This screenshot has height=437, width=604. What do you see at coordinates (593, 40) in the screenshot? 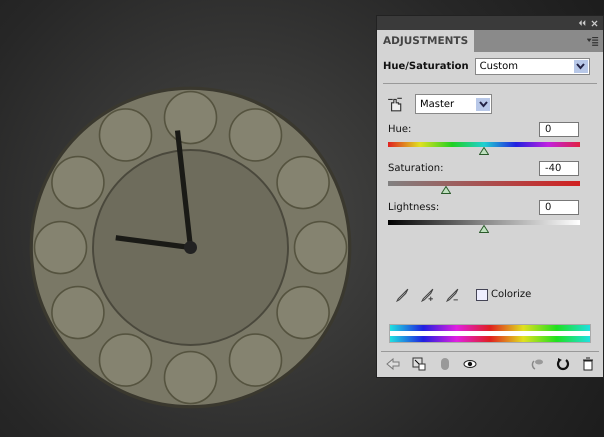
I see `menu-icon` at bounding box center [593, 40].